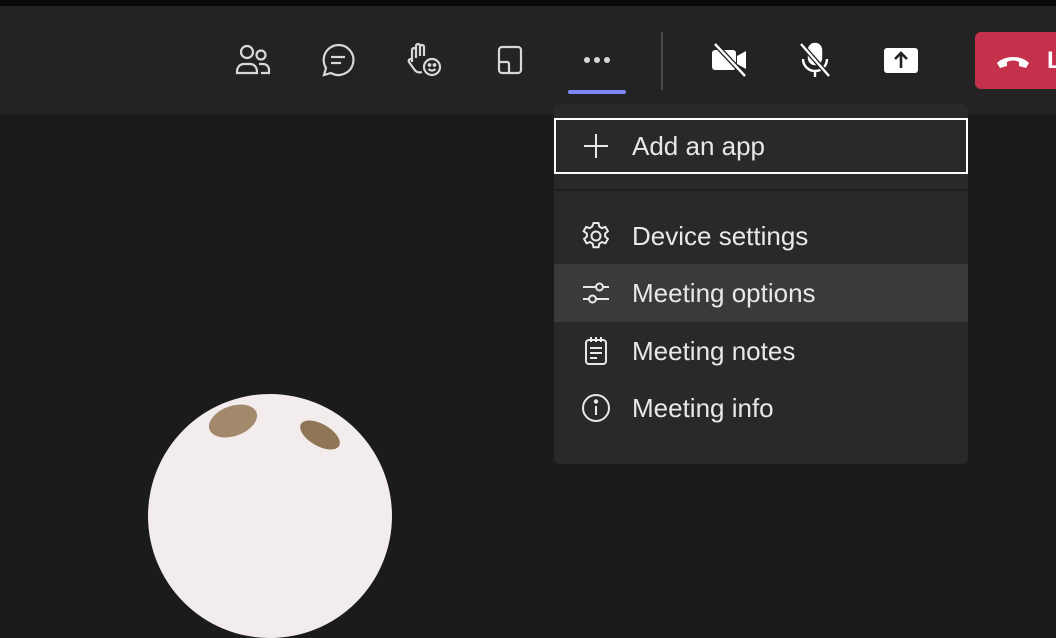 The height and width of the screenshot is (638, 1056). What do you see at coordinates (720, 235) in the screenshot?
I see `menu-item-label: Device settings` at bounding box center [720, 235].